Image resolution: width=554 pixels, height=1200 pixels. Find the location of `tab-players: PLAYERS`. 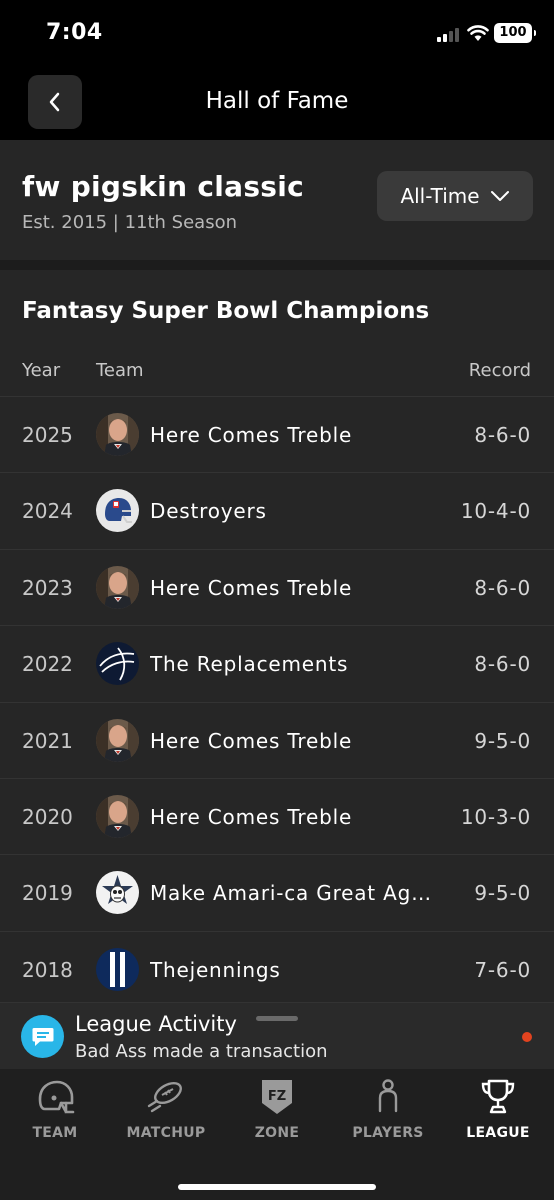

tab-players: PLAYERS is located at coordinates (388, 1112).